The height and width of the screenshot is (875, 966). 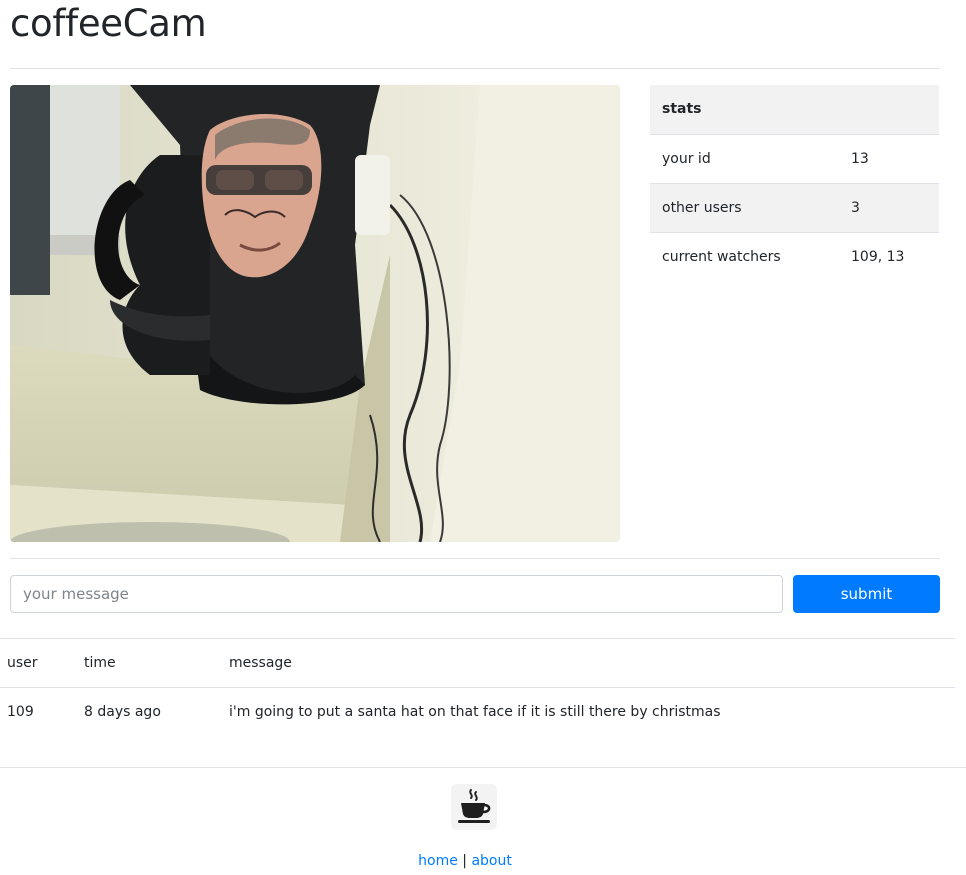 What do you see at coordinates (889, 207) in the screenshot?
I see `stats-value: 3` at bounding box center [889, 207].